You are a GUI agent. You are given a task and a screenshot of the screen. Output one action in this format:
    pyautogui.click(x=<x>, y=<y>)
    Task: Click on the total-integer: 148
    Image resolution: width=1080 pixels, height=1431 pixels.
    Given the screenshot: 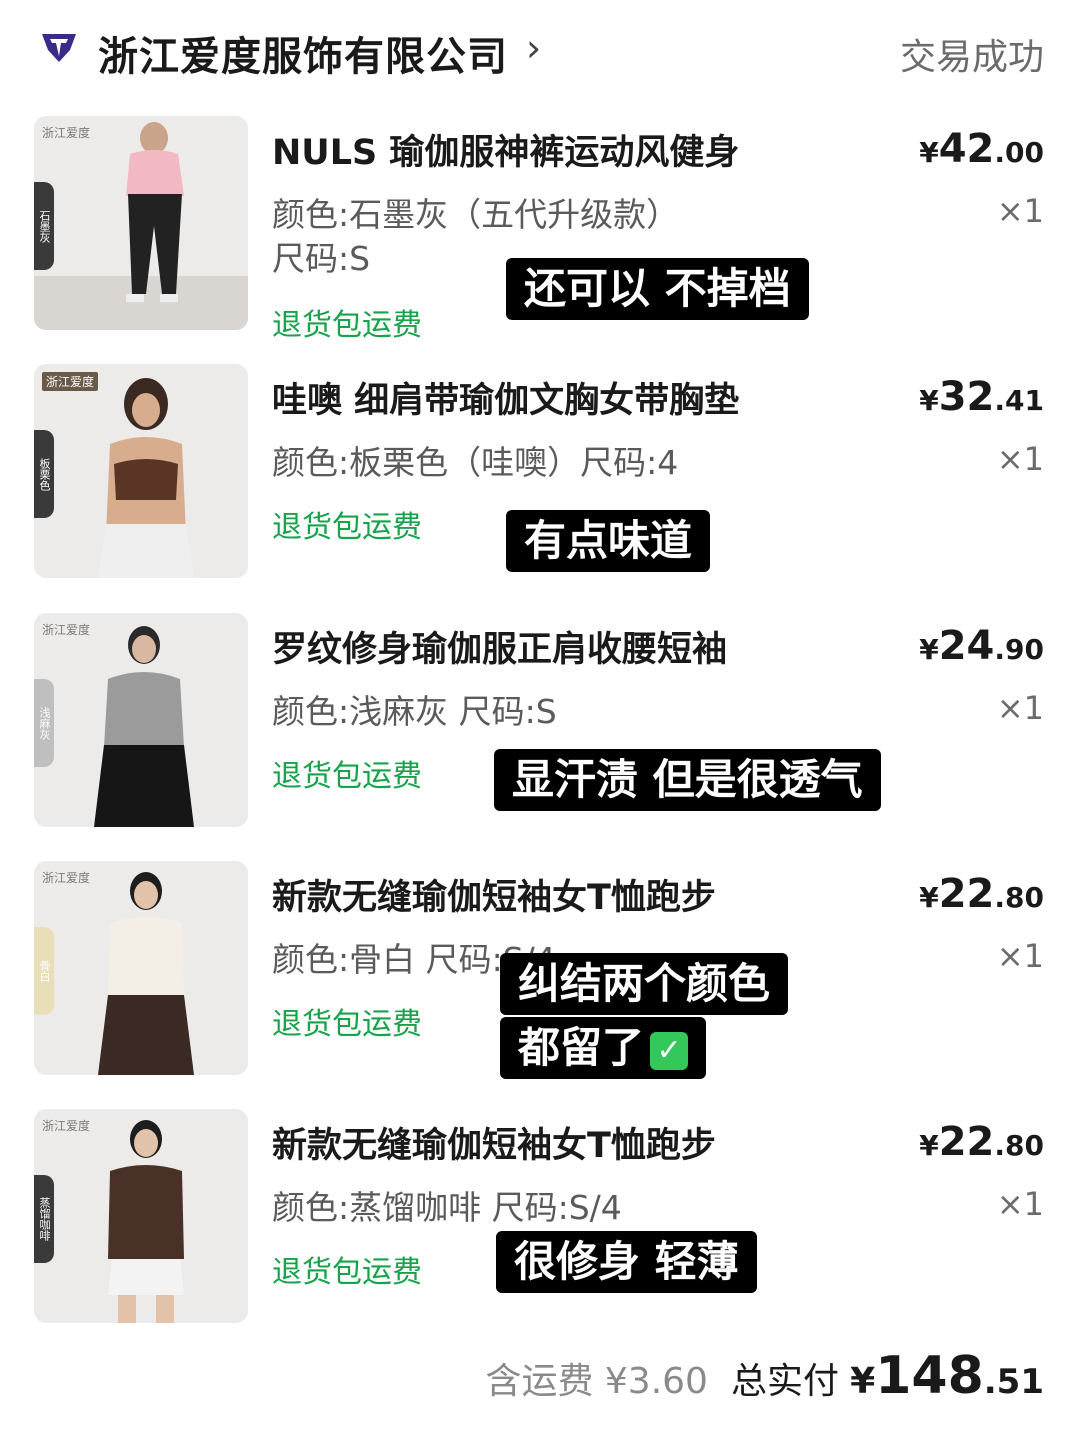 What is the action you would take?
    pyautogui.click(x=929, y=1376)
    